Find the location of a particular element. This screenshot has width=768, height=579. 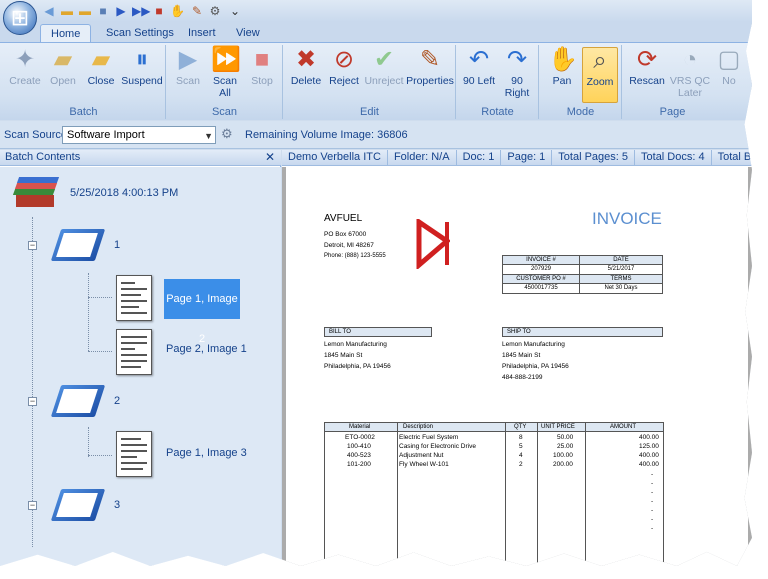

chevron-down-icon: ▼ is located at coordinates (208, 136).